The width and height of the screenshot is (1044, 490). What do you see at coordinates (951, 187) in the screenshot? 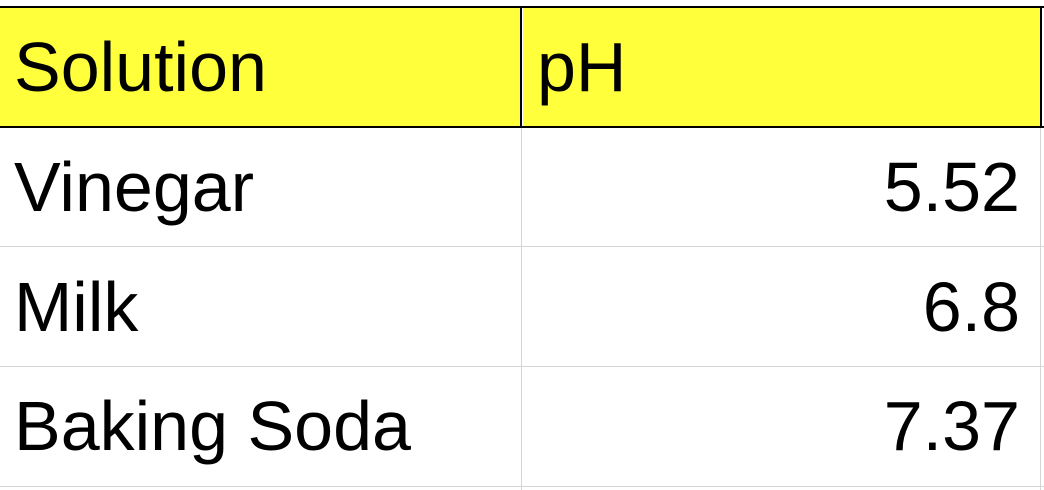
I see `ph-value: 5.52` at bounding box center [951, 187].